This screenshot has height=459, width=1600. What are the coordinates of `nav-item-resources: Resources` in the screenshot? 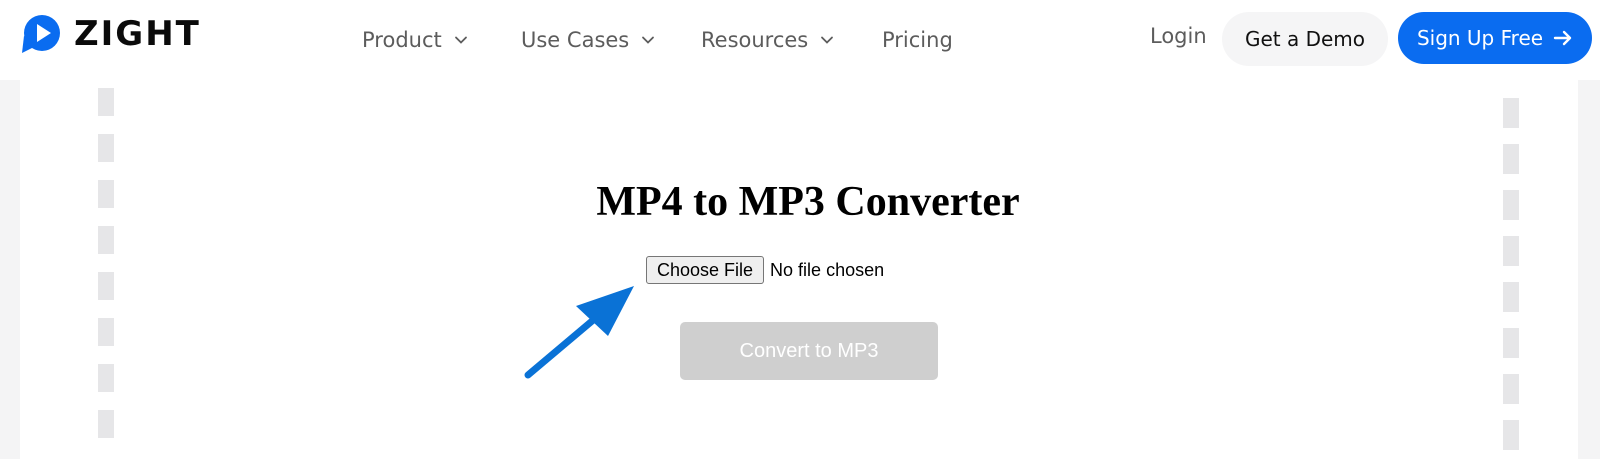 It's located at (767, 40).